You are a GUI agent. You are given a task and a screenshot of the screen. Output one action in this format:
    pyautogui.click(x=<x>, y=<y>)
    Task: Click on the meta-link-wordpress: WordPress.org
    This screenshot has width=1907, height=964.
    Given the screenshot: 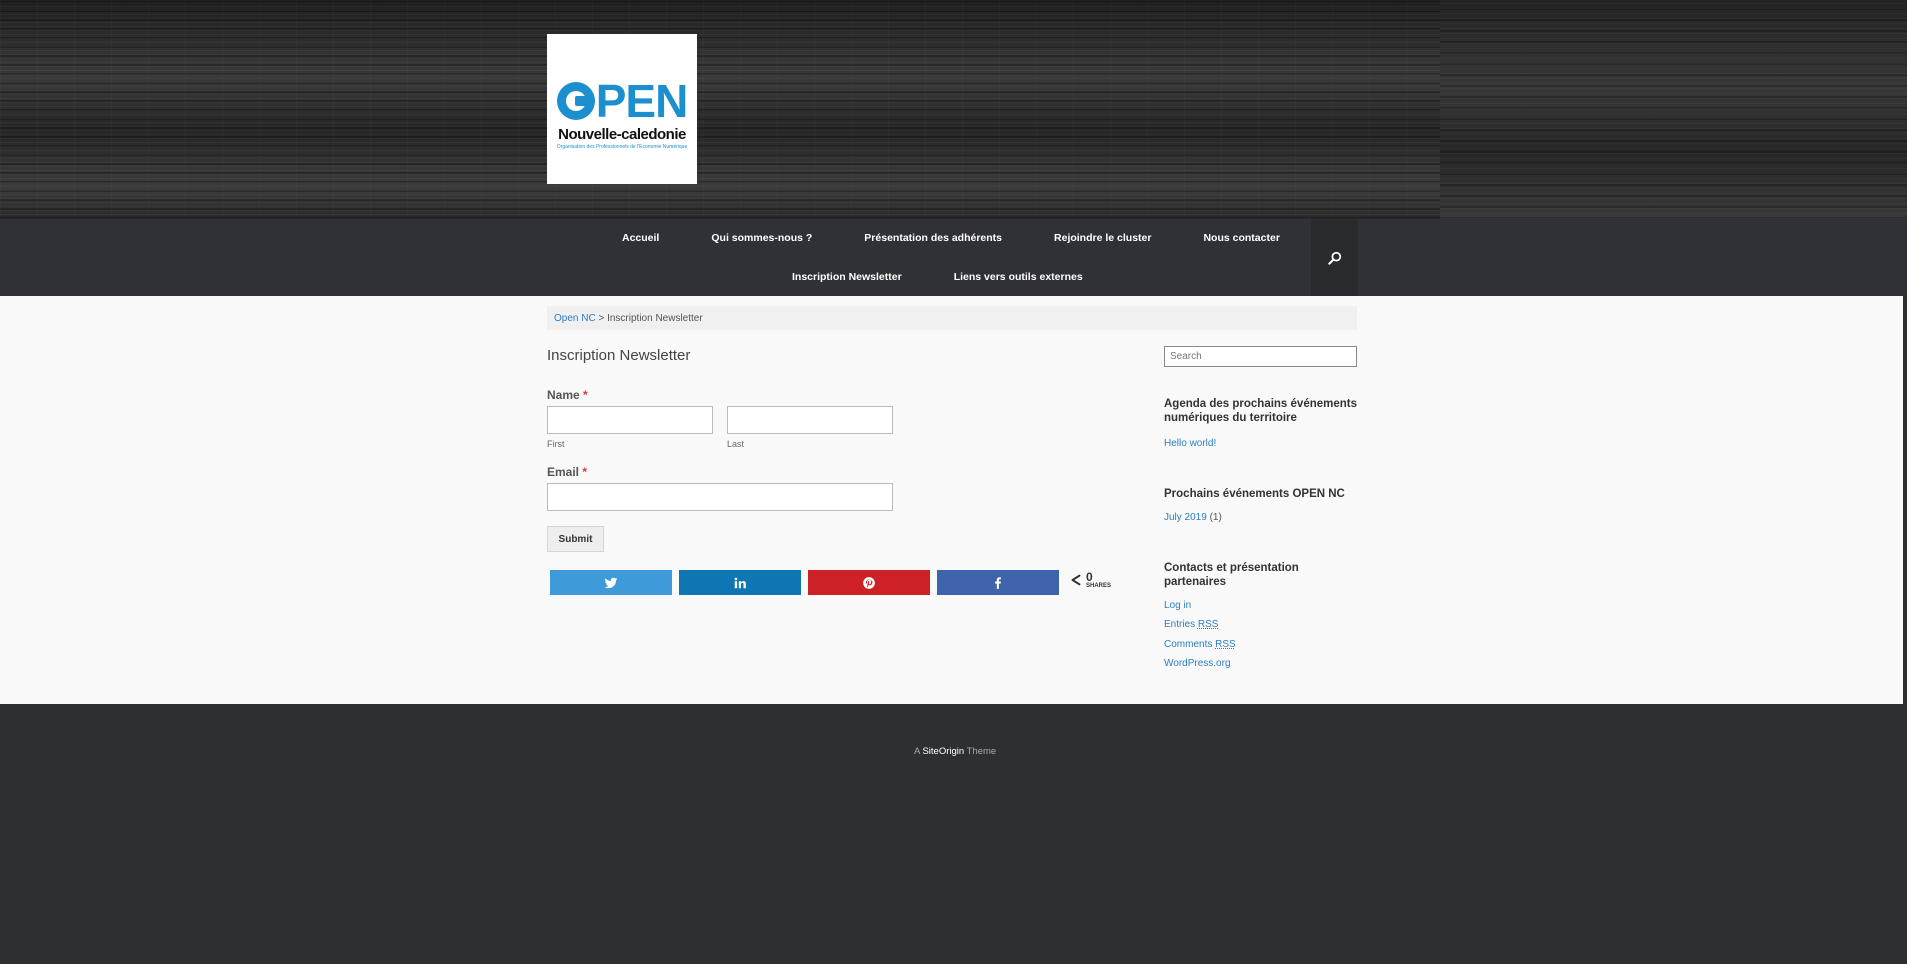 What is the action you would take?
    pyautogui.click(x=1197, y=663)
    